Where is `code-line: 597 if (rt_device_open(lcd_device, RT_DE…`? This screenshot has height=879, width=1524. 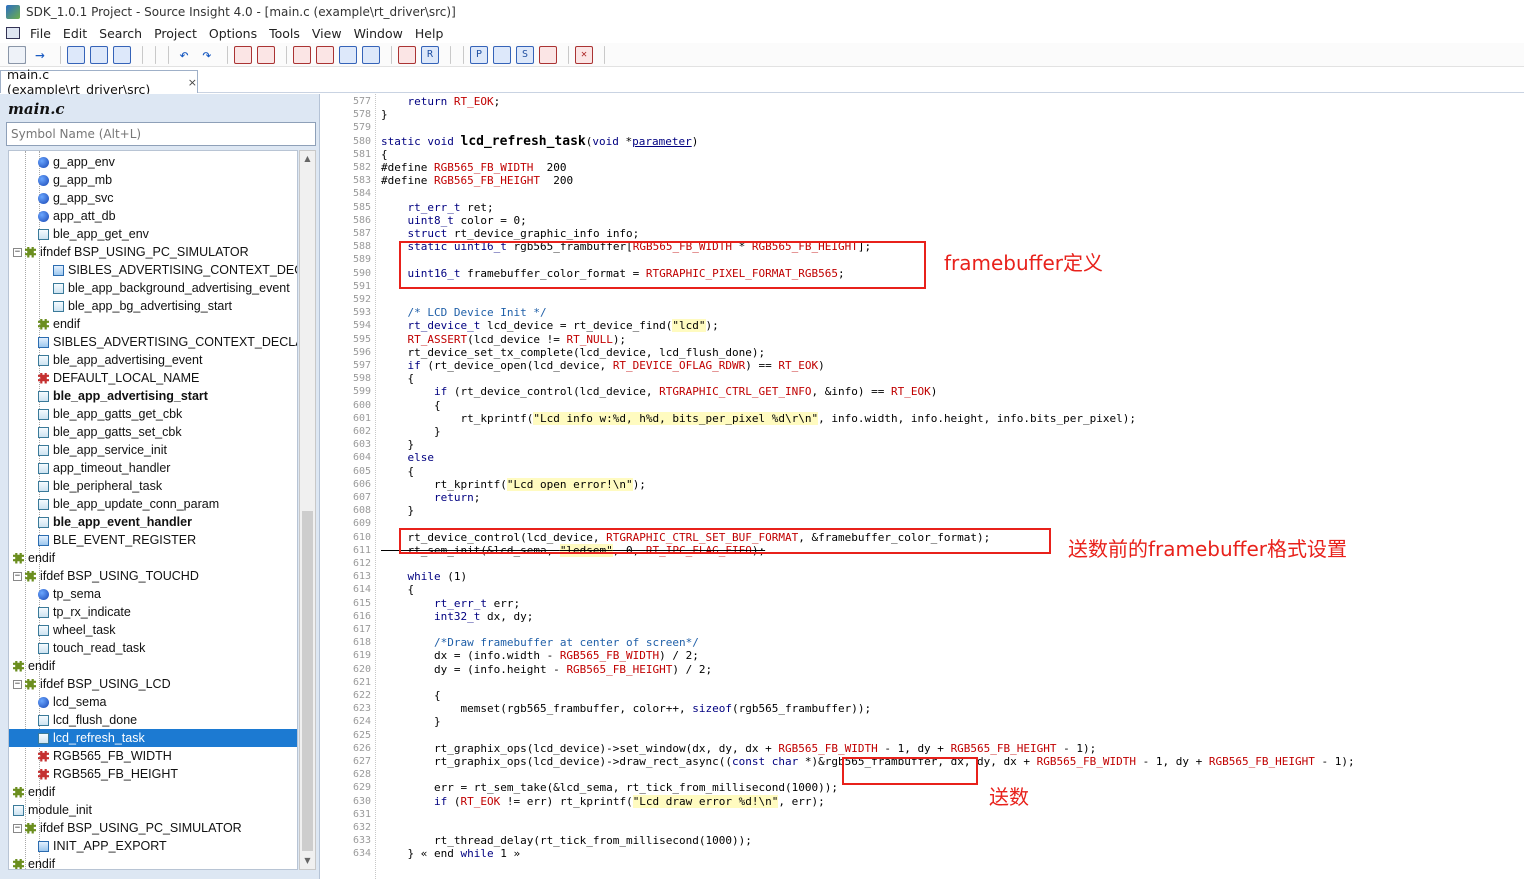 code-line: 597 if (rt_device_open(lcd_device, RT_DE… is located at coordinates (923, 365).